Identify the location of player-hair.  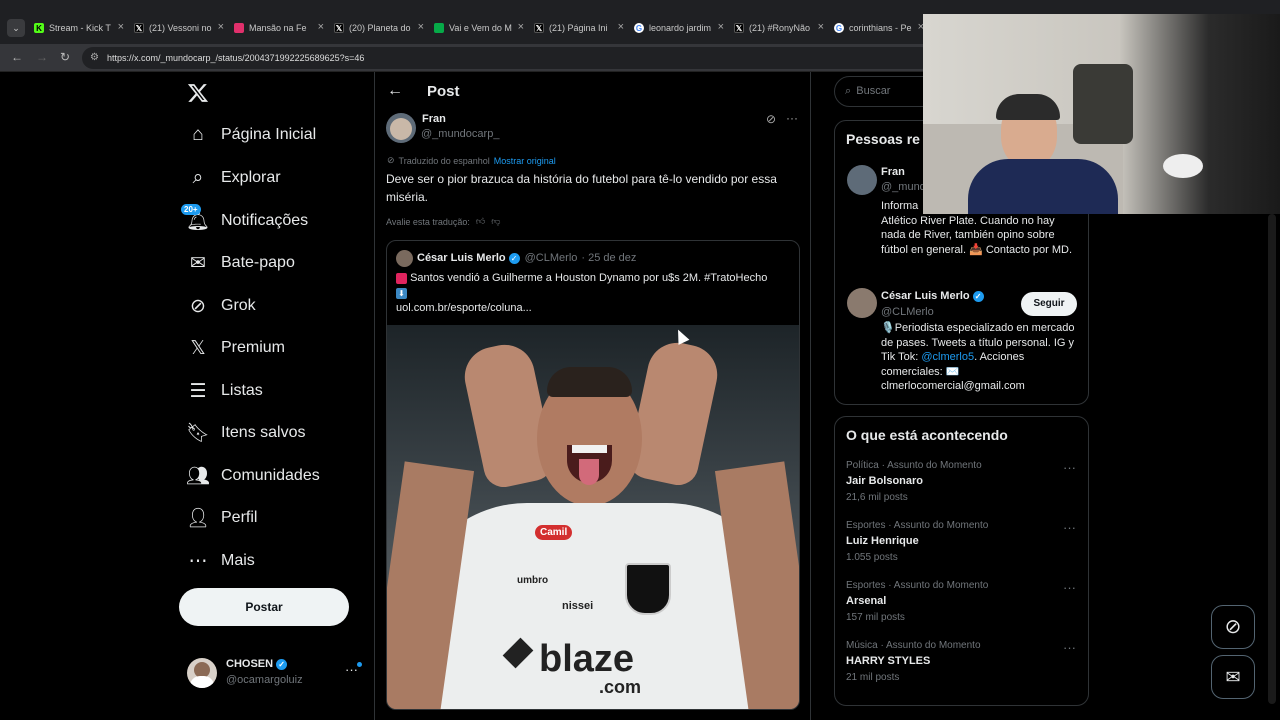
(589, 382).